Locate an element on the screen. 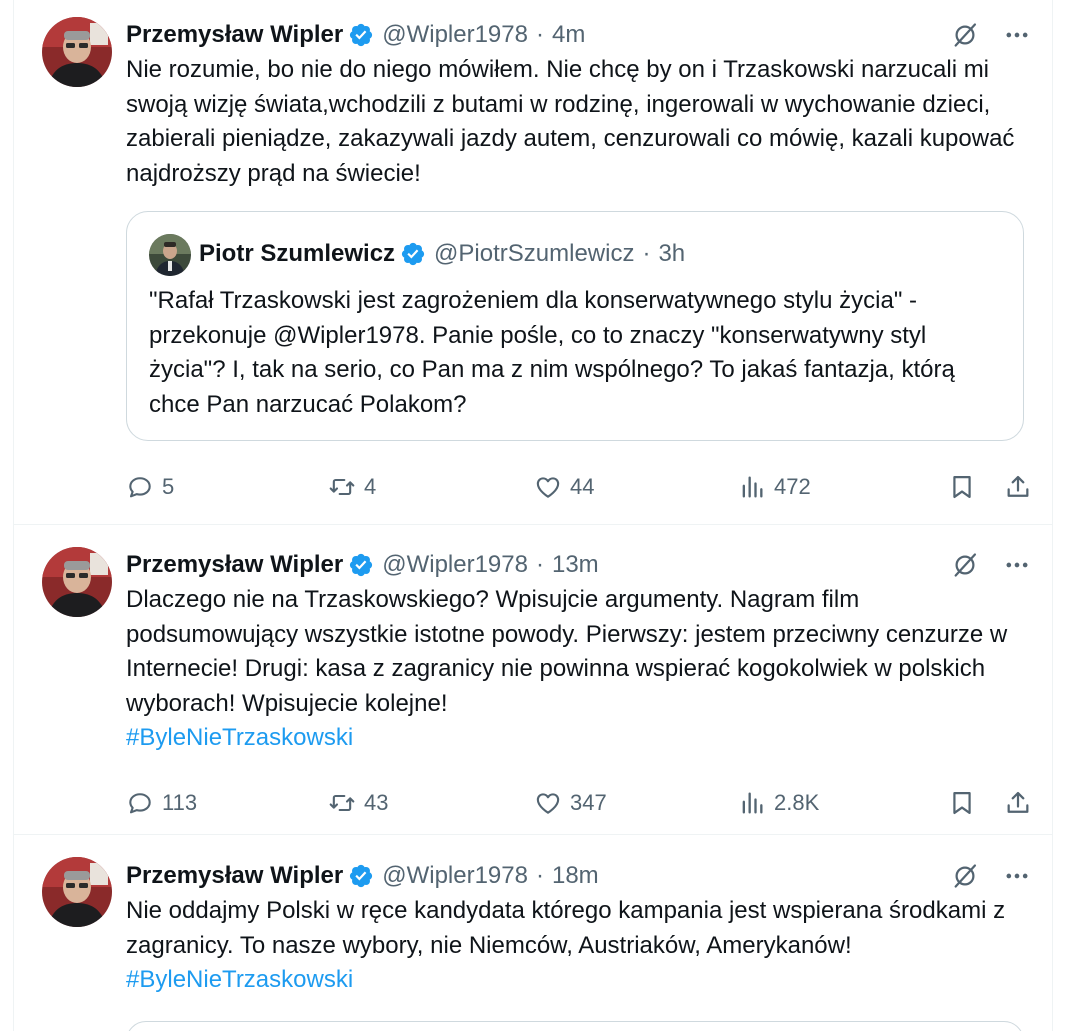 The width and height of the screenshot is (1080, 1031). like-count: 44 is located at coordinates (582, 486).